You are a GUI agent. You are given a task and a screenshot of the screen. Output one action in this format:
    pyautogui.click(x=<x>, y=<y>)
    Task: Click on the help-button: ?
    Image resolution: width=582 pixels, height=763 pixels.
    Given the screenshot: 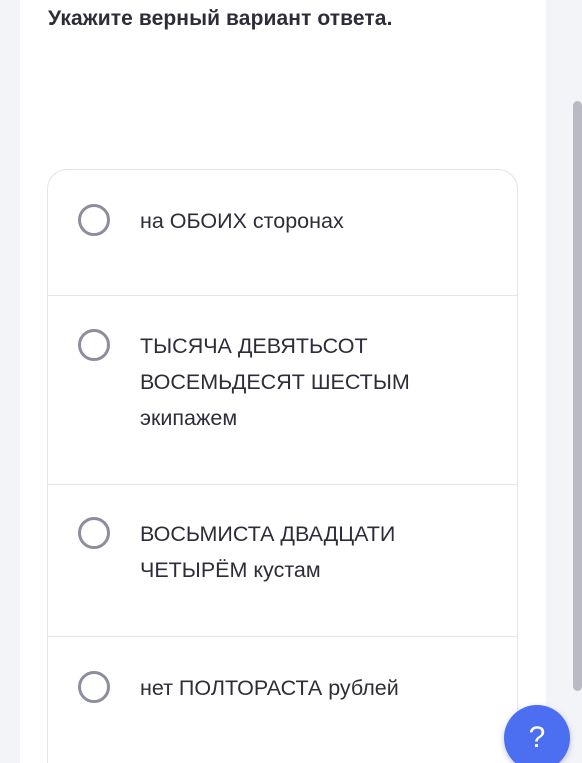 What is the action you would take?
    pyautogui.click(x=537, y=734)
    